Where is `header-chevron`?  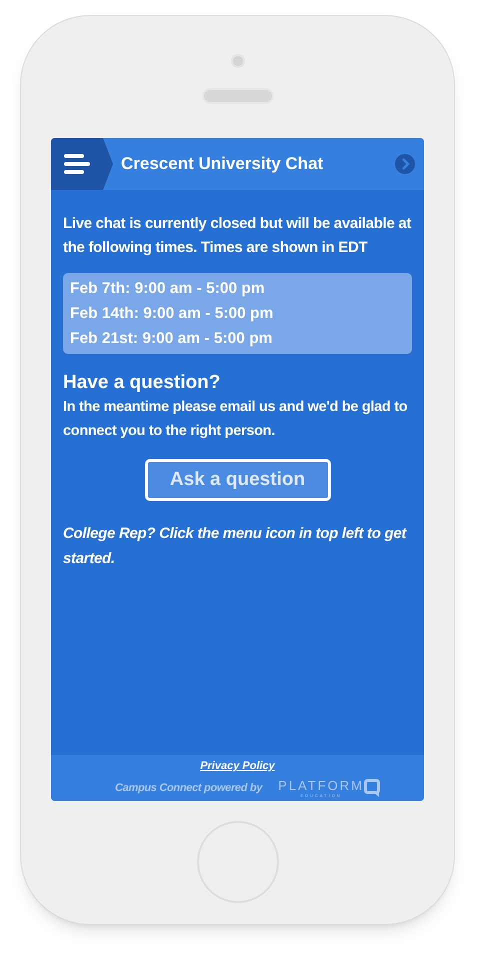
header-chevron is located at coordinates (108, 164).